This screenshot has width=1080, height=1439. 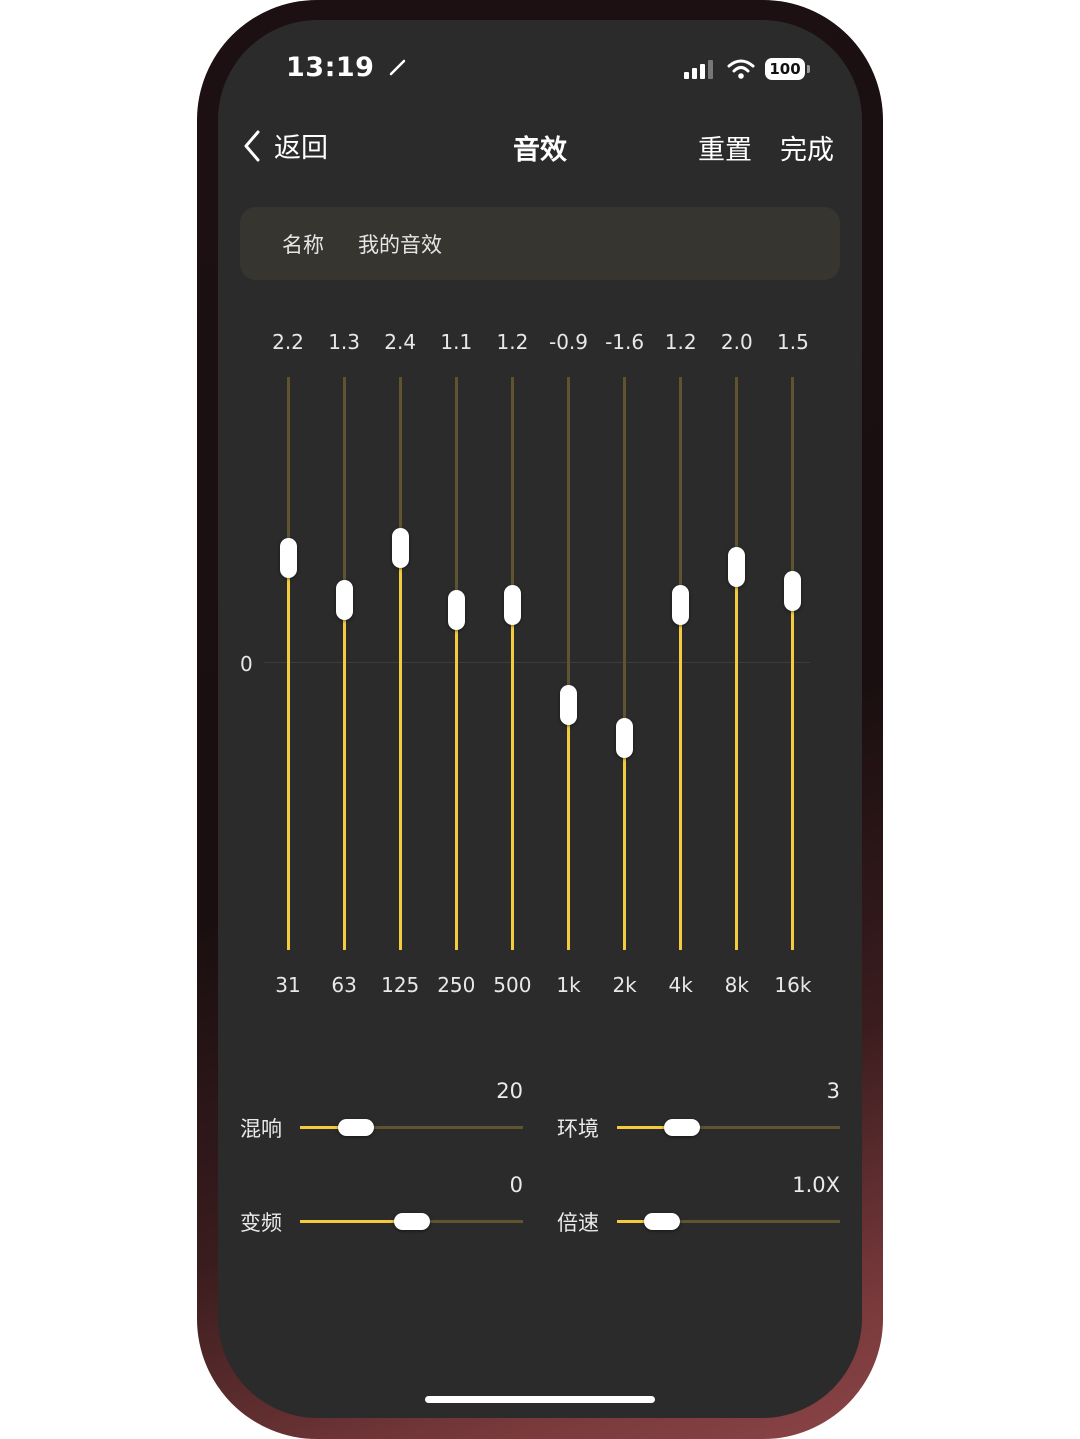 I want to click on speed-label: 倍速, so click(x=578, y=1223).